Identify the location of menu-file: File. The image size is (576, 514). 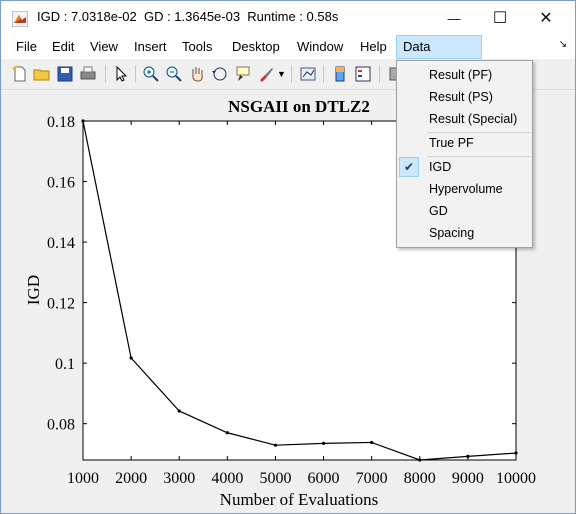
(26, 47).